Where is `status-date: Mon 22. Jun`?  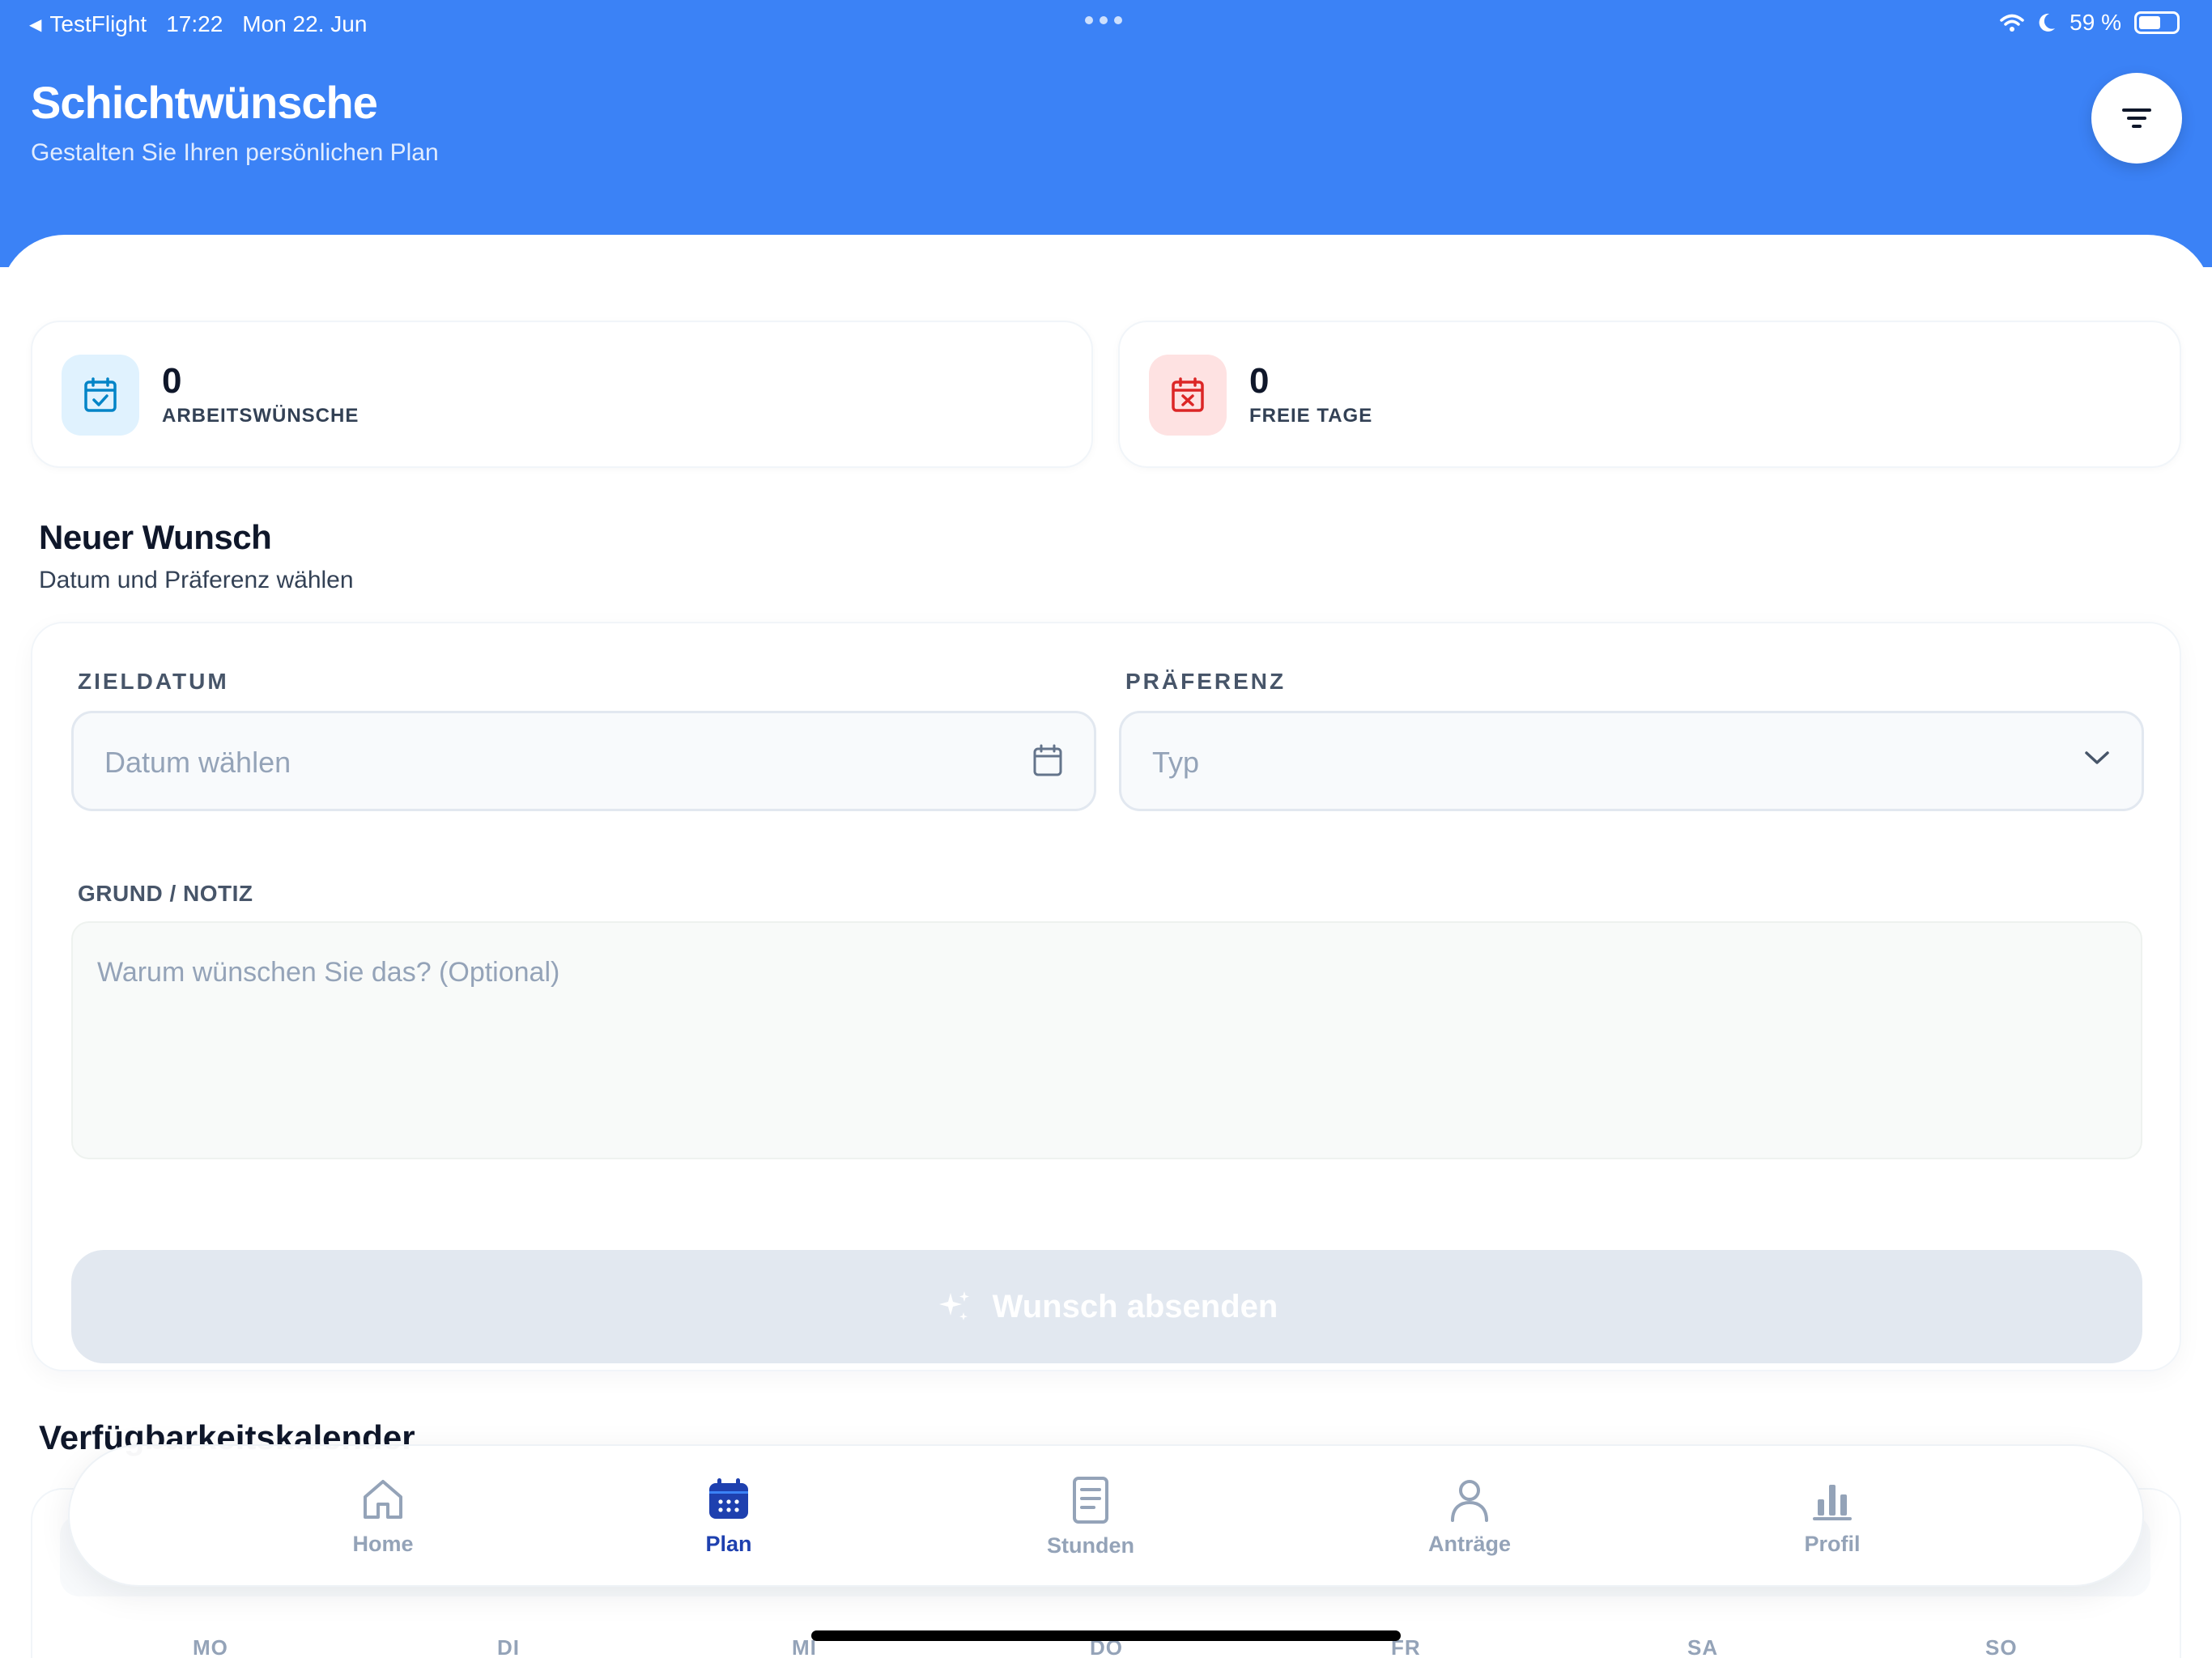 status-date: Mon 22. Jun is located at coordinates (305, 23).